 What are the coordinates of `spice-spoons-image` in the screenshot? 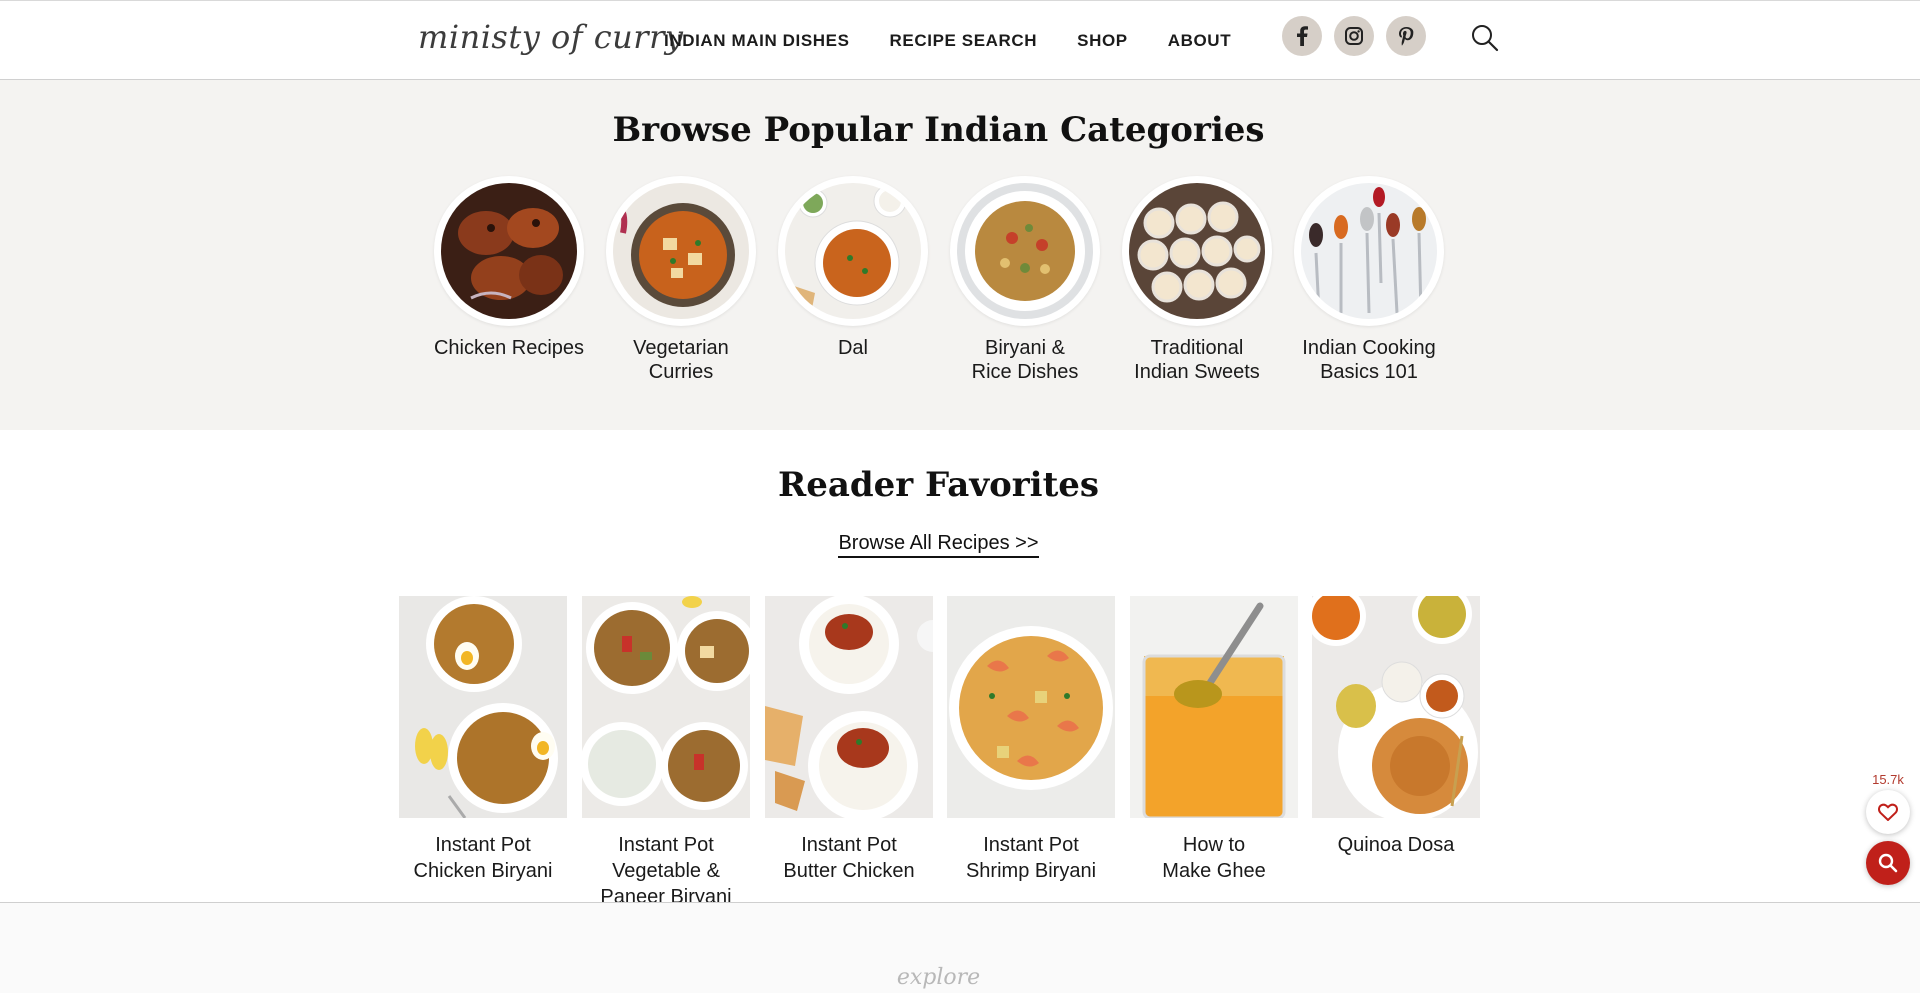 It's located at (1369, 251).